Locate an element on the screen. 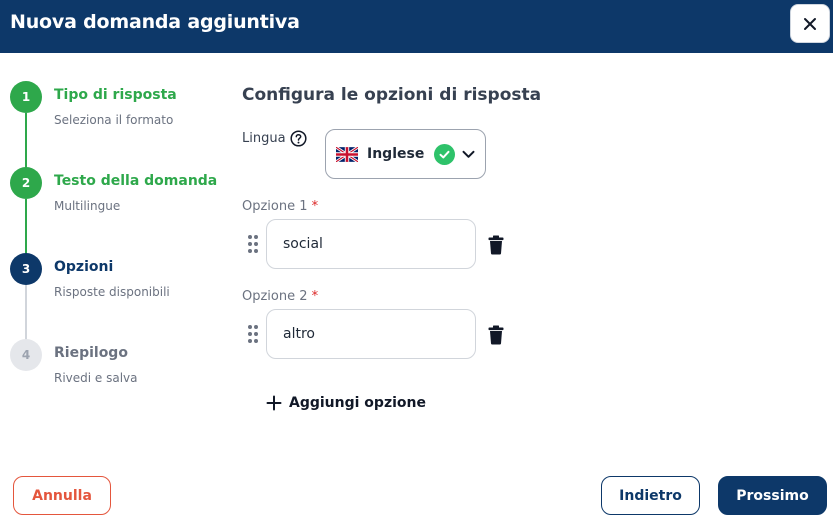 The height and width of the screenshot is (522, 833). option-2-label: Opzione 2 * is located at coordinates (280, 296).